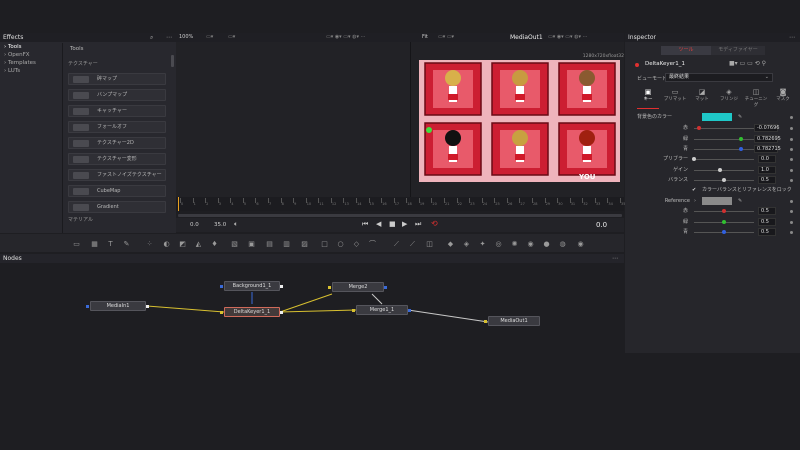  Describe the element at coordinates (286, 244) in the screenshot. I see `tool-transform-icon: ▥` at that location.